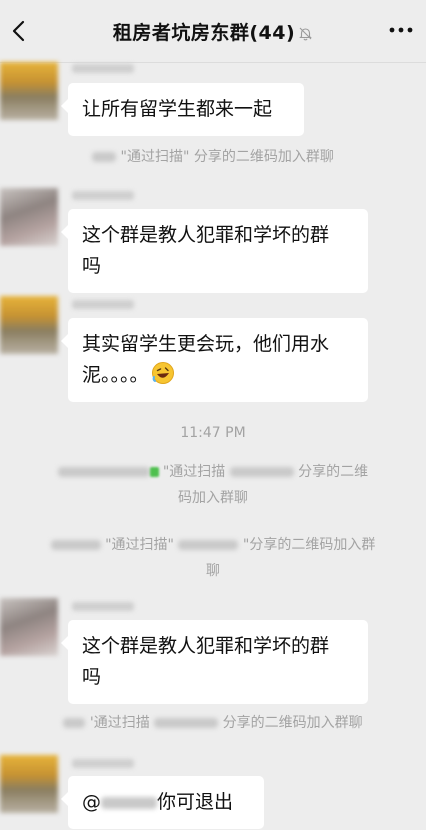 The height and width of the screenshot is (830, 426). What do you see at coordinates (227, 157) in the screenshot?
I see `system-text: "通过扫描" 分享的二维码加入群聊` at bounding box center [227, 157].